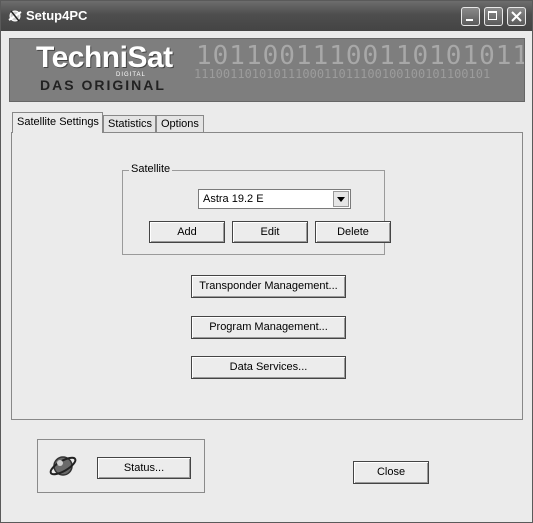 Image resolution: width=533 pixels, height=523 pixels. I want to click on satellite-select: Astra 19.2 E, so click(274, 199).